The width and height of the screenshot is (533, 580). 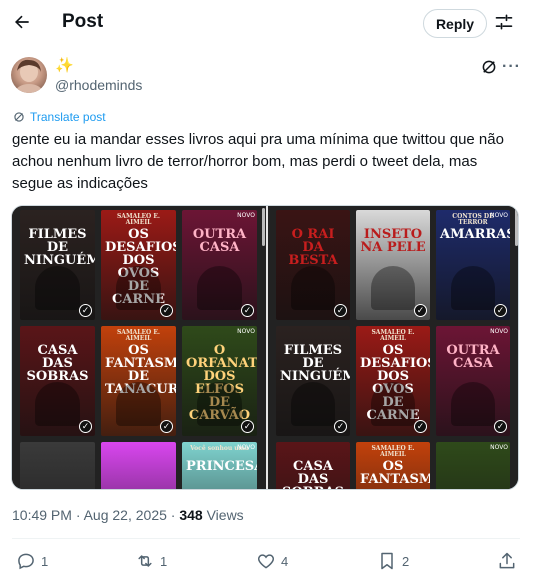 I want to click on post-timestamp: 10:49 PM · Aug 22, 2025 ·, so click(x=95, y=515).